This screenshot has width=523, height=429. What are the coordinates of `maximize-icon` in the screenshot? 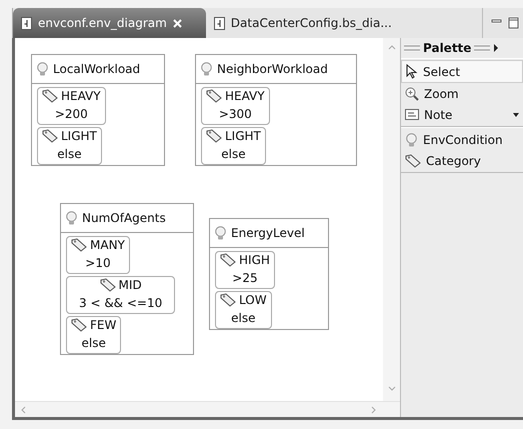 It's located at (513, 23).